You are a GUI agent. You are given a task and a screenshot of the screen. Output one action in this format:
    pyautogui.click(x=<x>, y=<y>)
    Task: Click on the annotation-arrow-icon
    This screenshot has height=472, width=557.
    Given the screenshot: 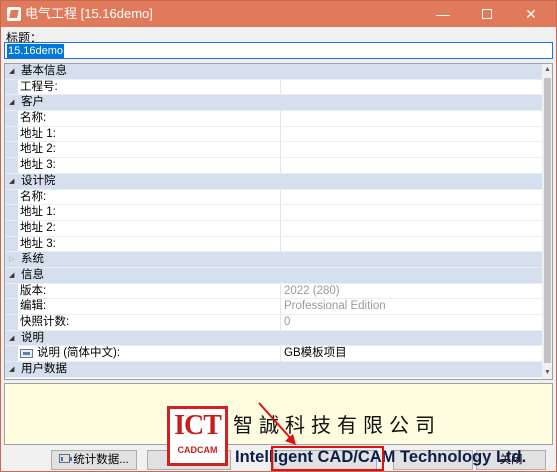 What is the action you would take?
    pyautogui.click(x=277, y=423)
    